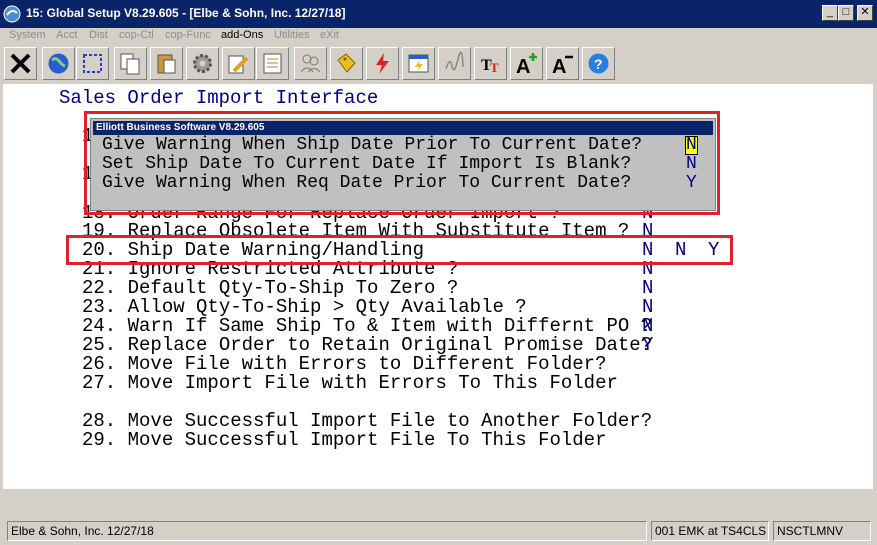 This screenshot has height=545, width=877. Describe the element at coordinates (822, 531) in the screenshot. I see `status-program: NSCTLMNV` at that location.